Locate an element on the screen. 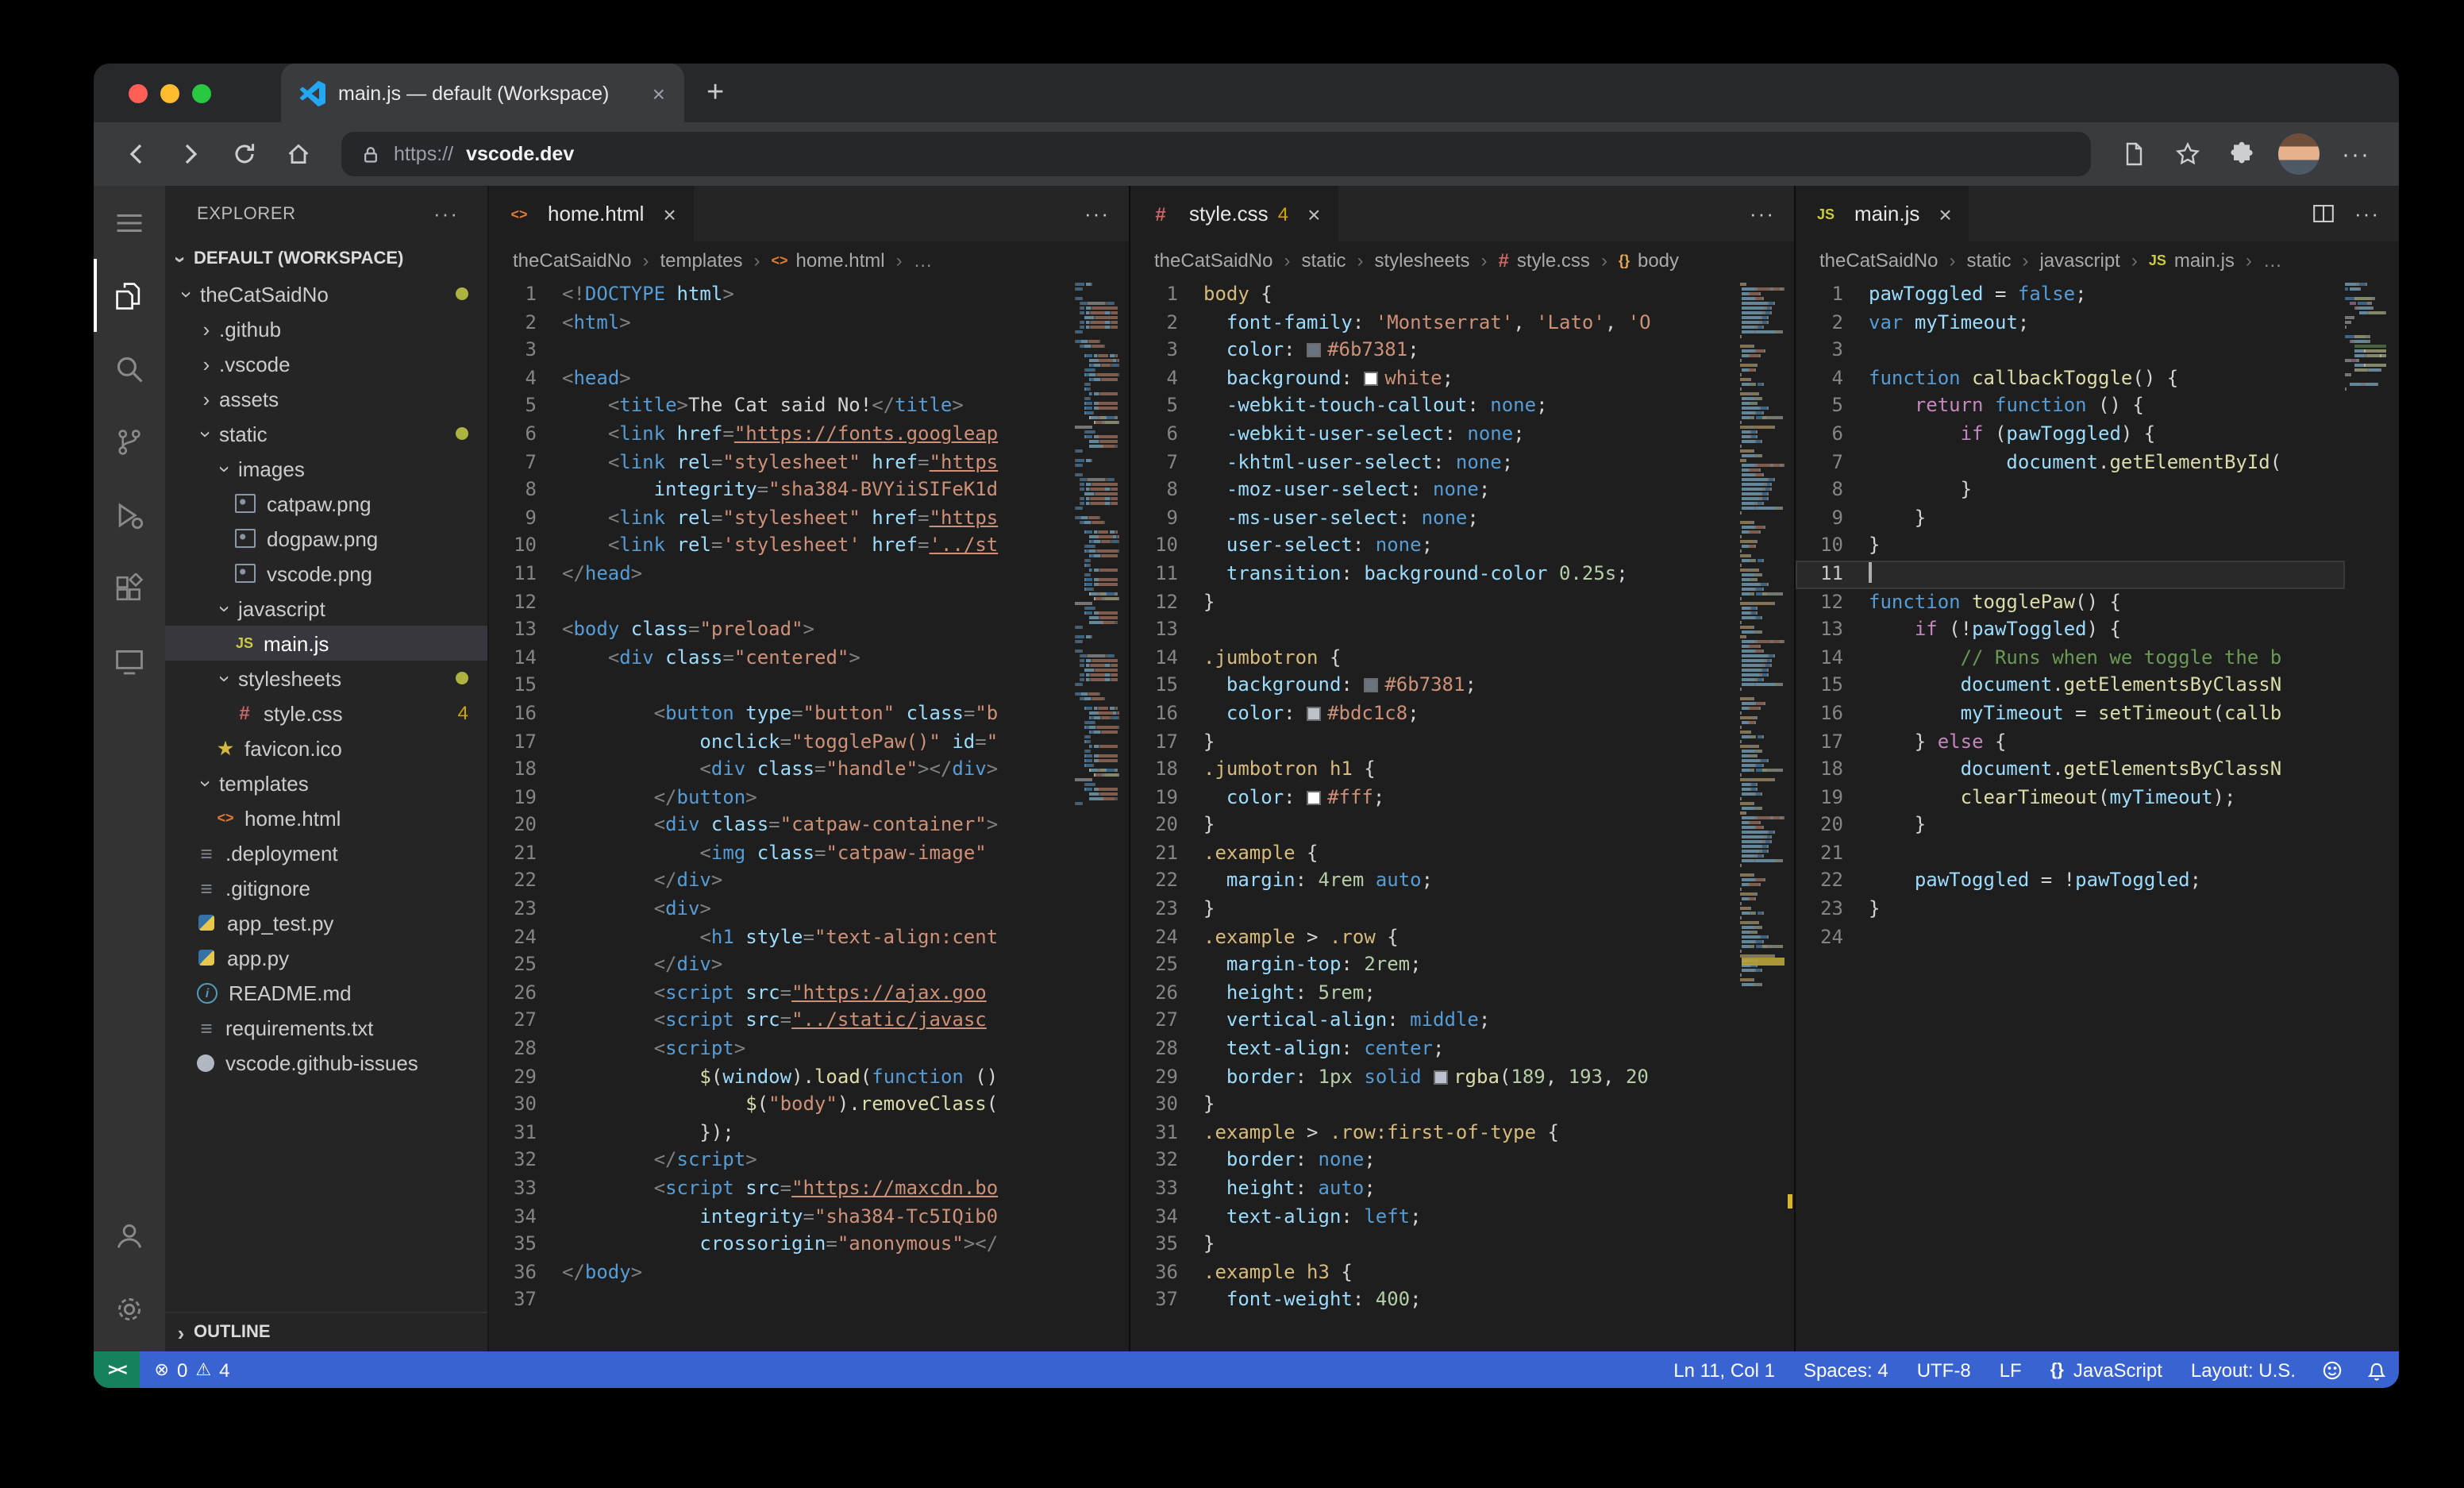  activity-menu is located at coordinates (129, 222).